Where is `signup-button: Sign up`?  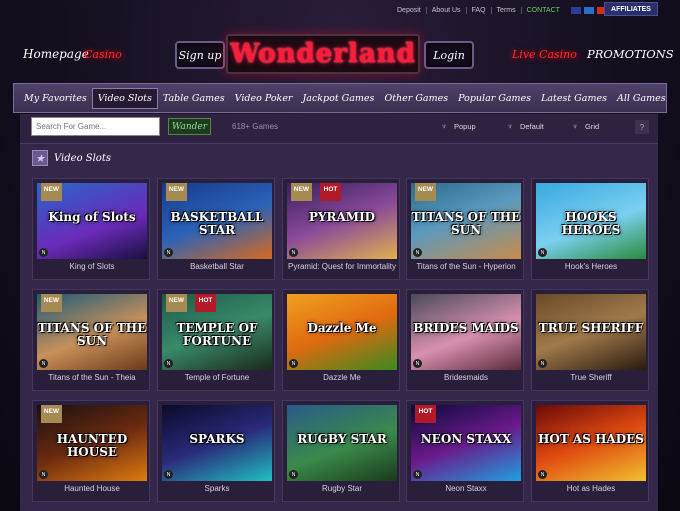 signup-button: Sign up is located at coordinates (200, 55).